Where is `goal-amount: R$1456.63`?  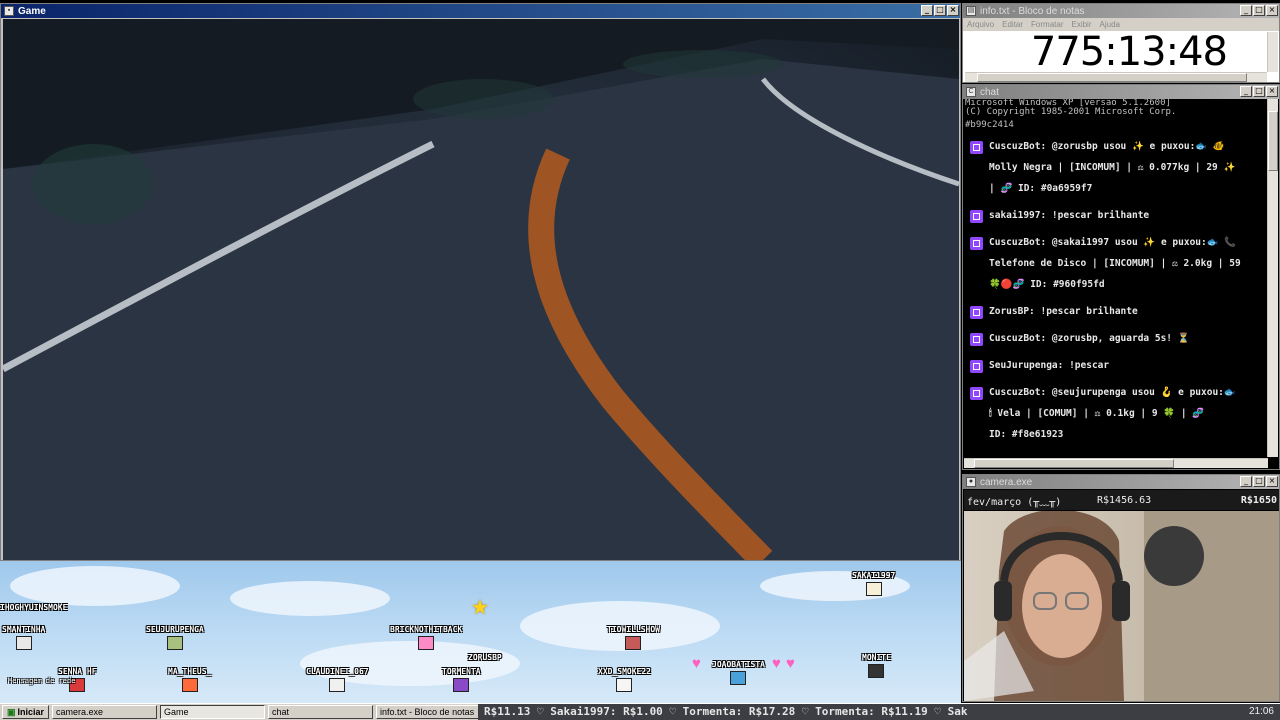
goal-amount: R$1456.63 is located at coordinates (1124, 500).